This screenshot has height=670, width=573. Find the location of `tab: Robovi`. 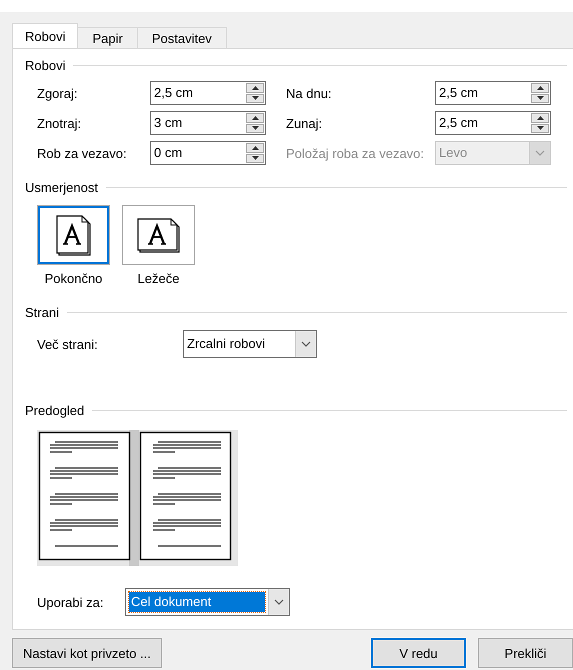

tab: Robovi is located at coordinates (45, 35).